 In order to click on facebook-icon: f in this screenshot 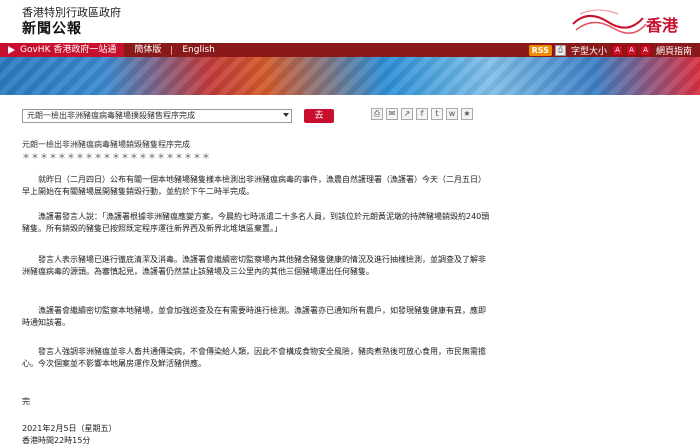, I will do `click(422, 114)`.